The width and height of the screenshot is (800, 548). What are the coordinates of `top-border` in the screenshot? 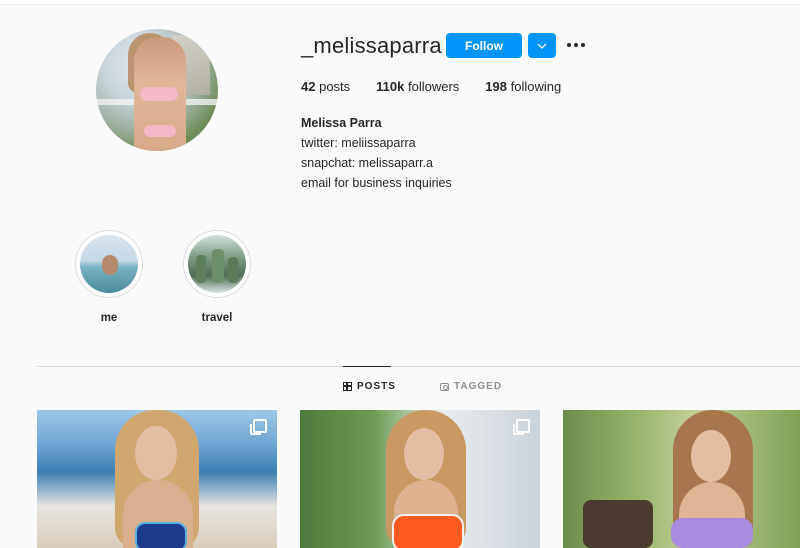 It's located at (400, 2).